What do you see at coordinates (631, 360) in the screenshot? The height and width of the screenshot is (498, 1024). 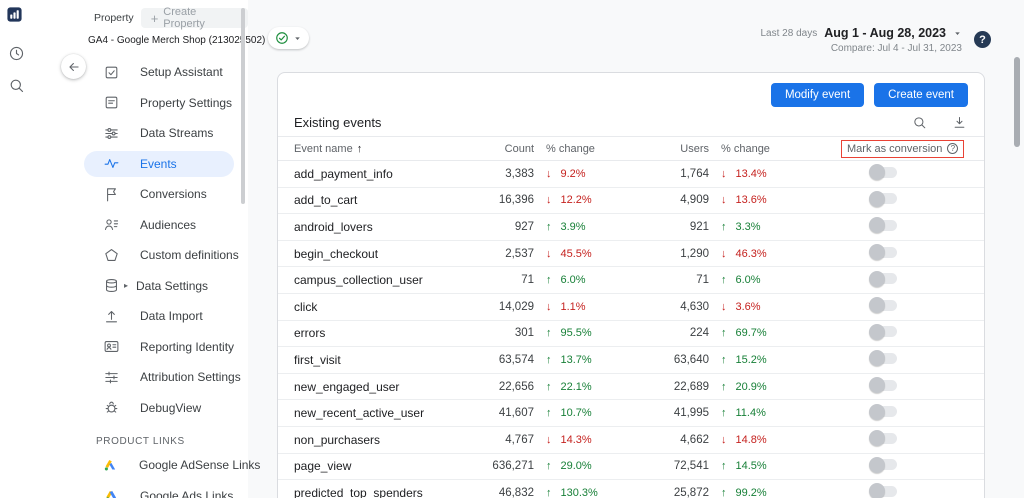 I see `table-row: first_visit 63,574 ↑ 13.7% 63,640 ↑ 15.2%` at bounding box center [631, 360].